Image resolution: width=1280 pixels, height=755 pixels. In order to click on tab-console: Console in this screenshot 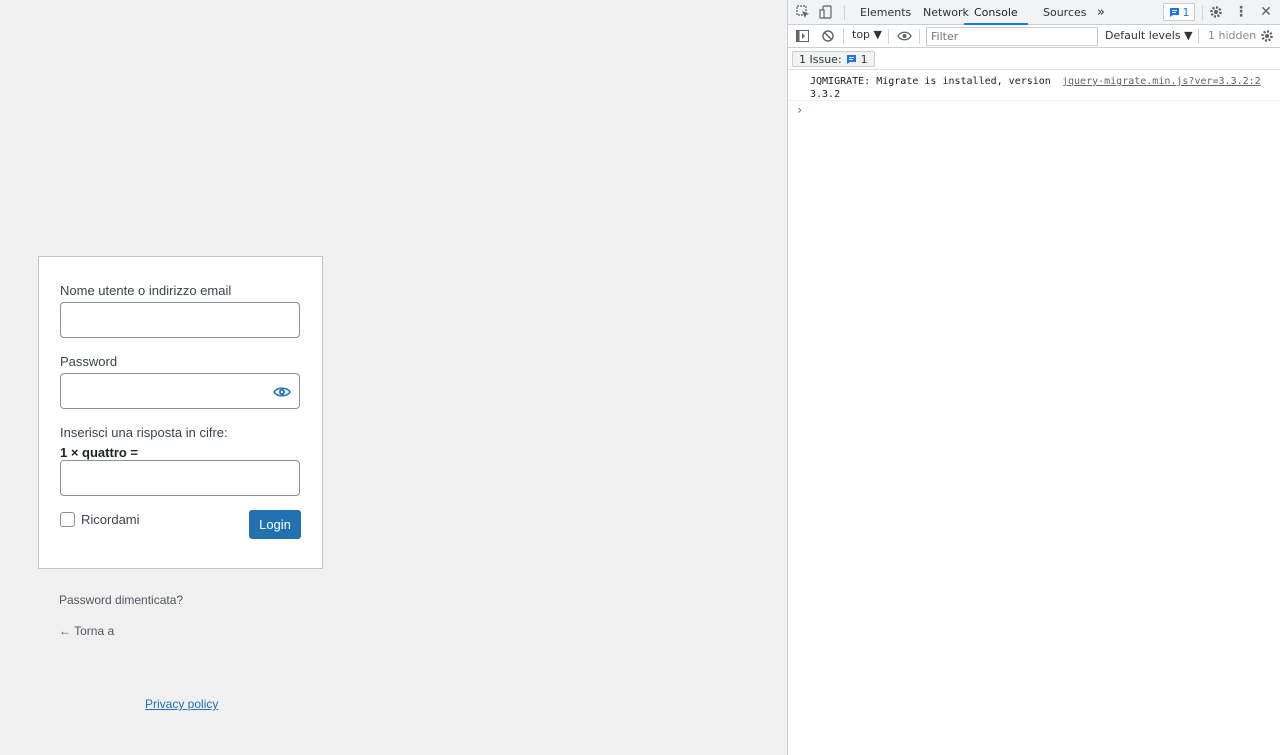, I will do `click(996, 12)`.